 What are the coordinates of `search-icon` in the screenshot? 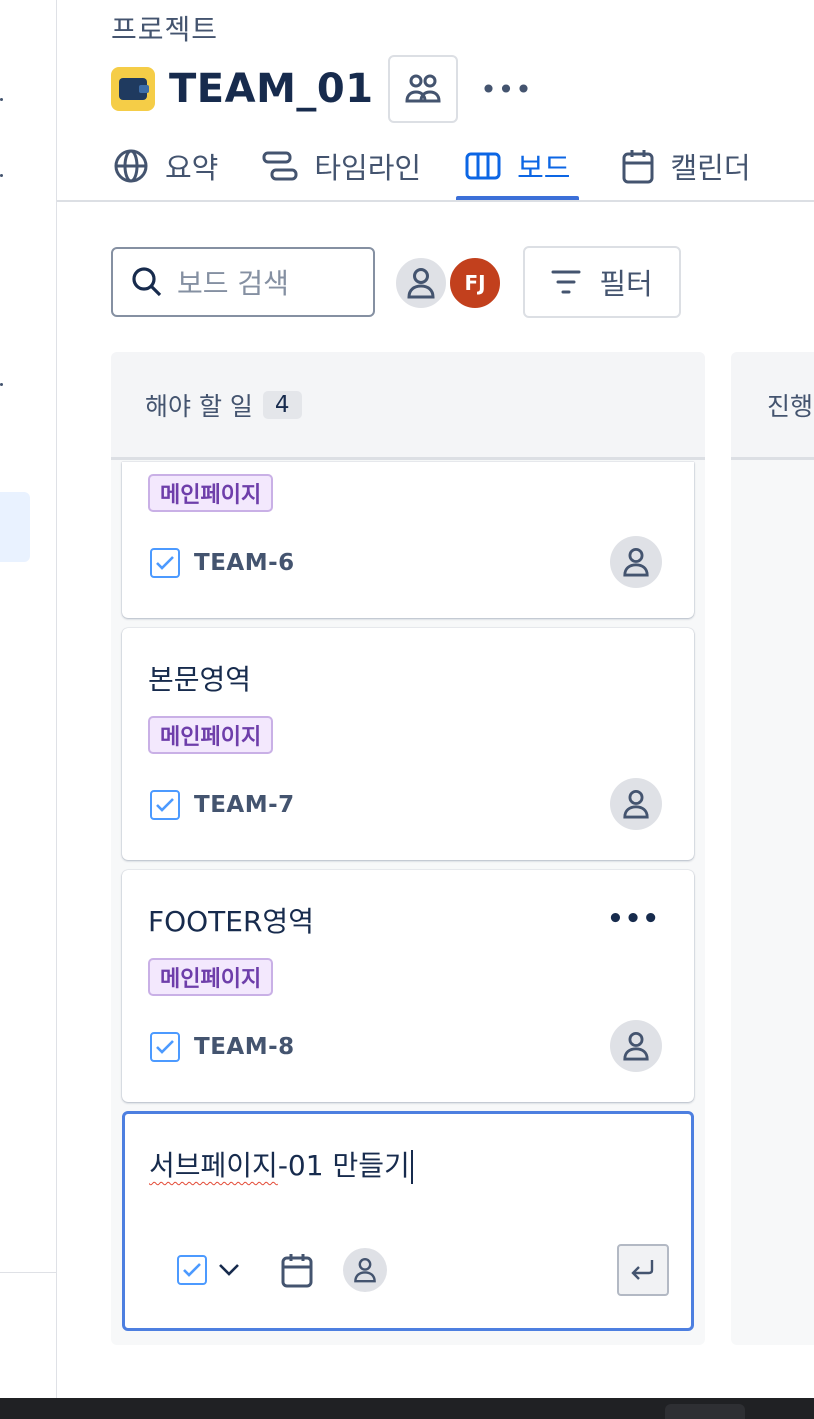 It's located at (147, 282).